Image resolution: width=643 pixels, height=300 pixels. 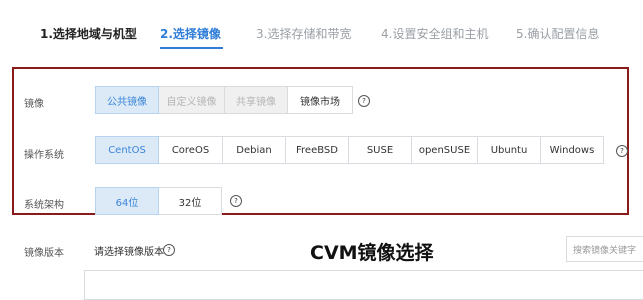 I want to click on image-type-label: 镜像, so click(x=34, y=104).